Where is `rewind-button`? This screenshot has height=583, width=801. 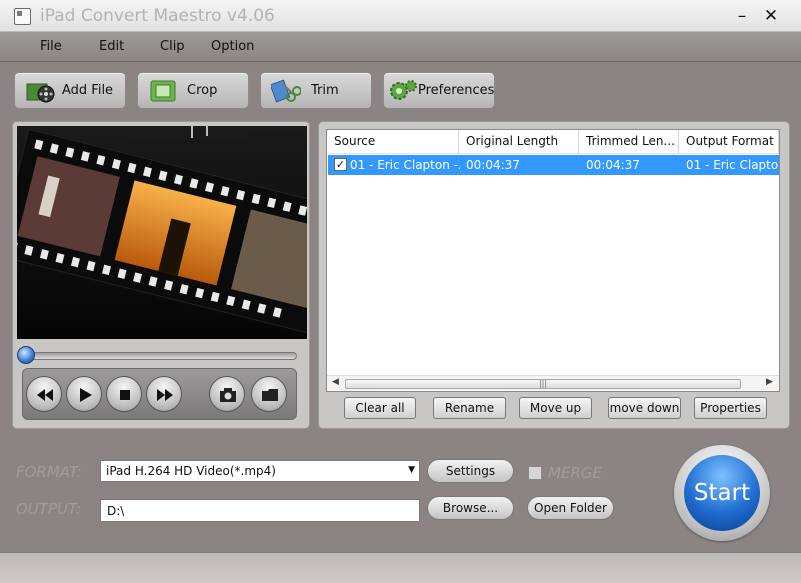 rewind-button is located at coordinates (44, 394).